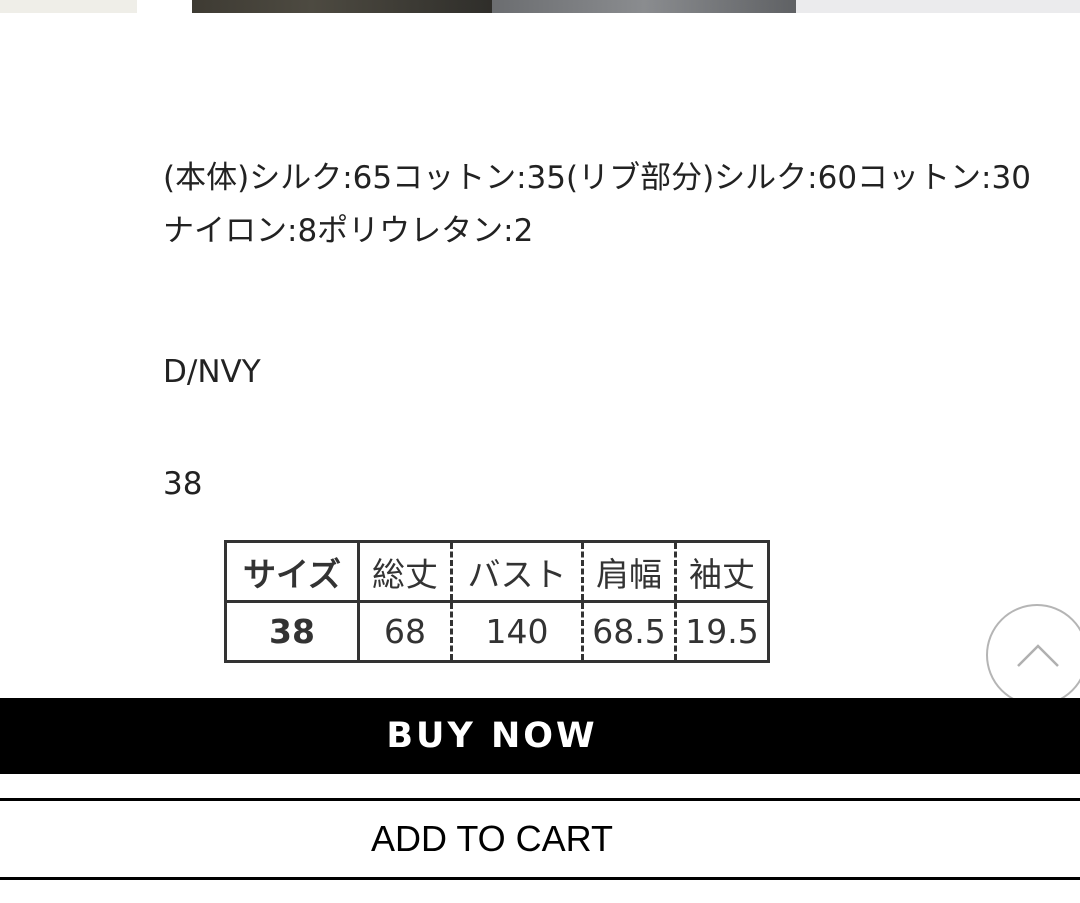 The height and width of the screenshot is (903, 1080). I want to click on size-chart-cell-bust: 140, so click(517, 631).